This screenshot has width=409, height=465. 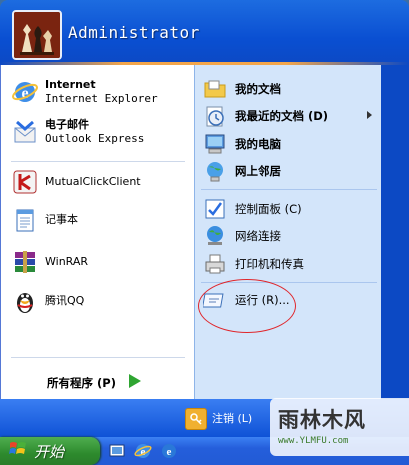 I want to click on quicklaunch-ie-icon-2: e, so click(x=169, y=453).